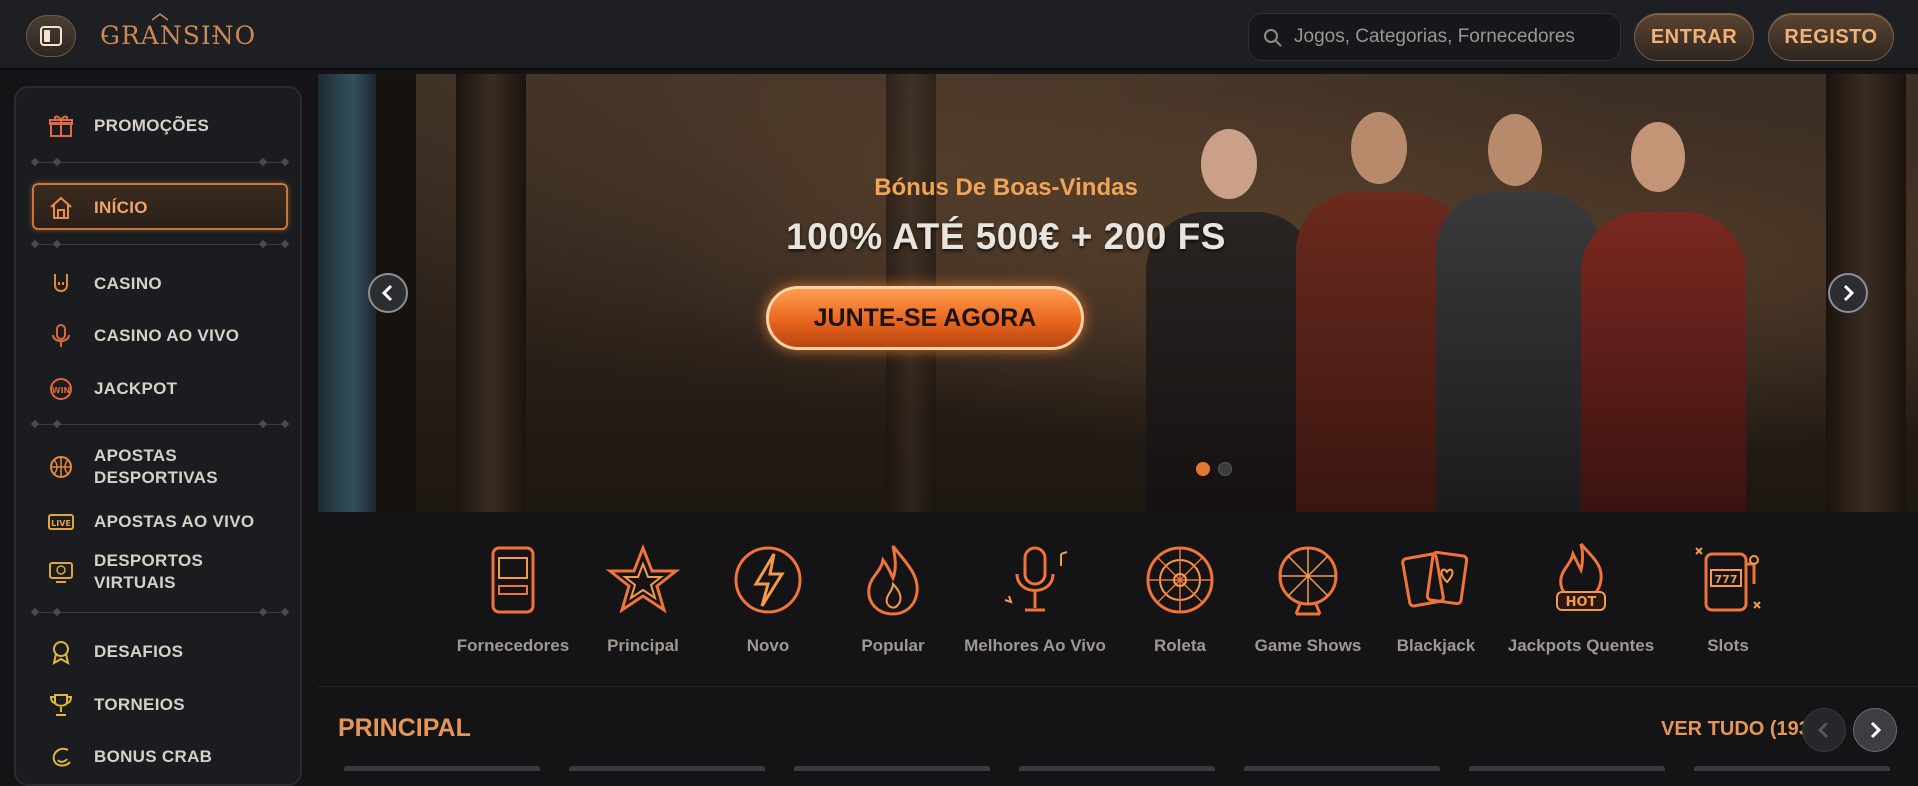  What do you see at coordinates (149, 571) in the screenshot?
I see `sidebar-item-label: DESPORTOS VIRTUAIS` at bounding box center [149, 571].